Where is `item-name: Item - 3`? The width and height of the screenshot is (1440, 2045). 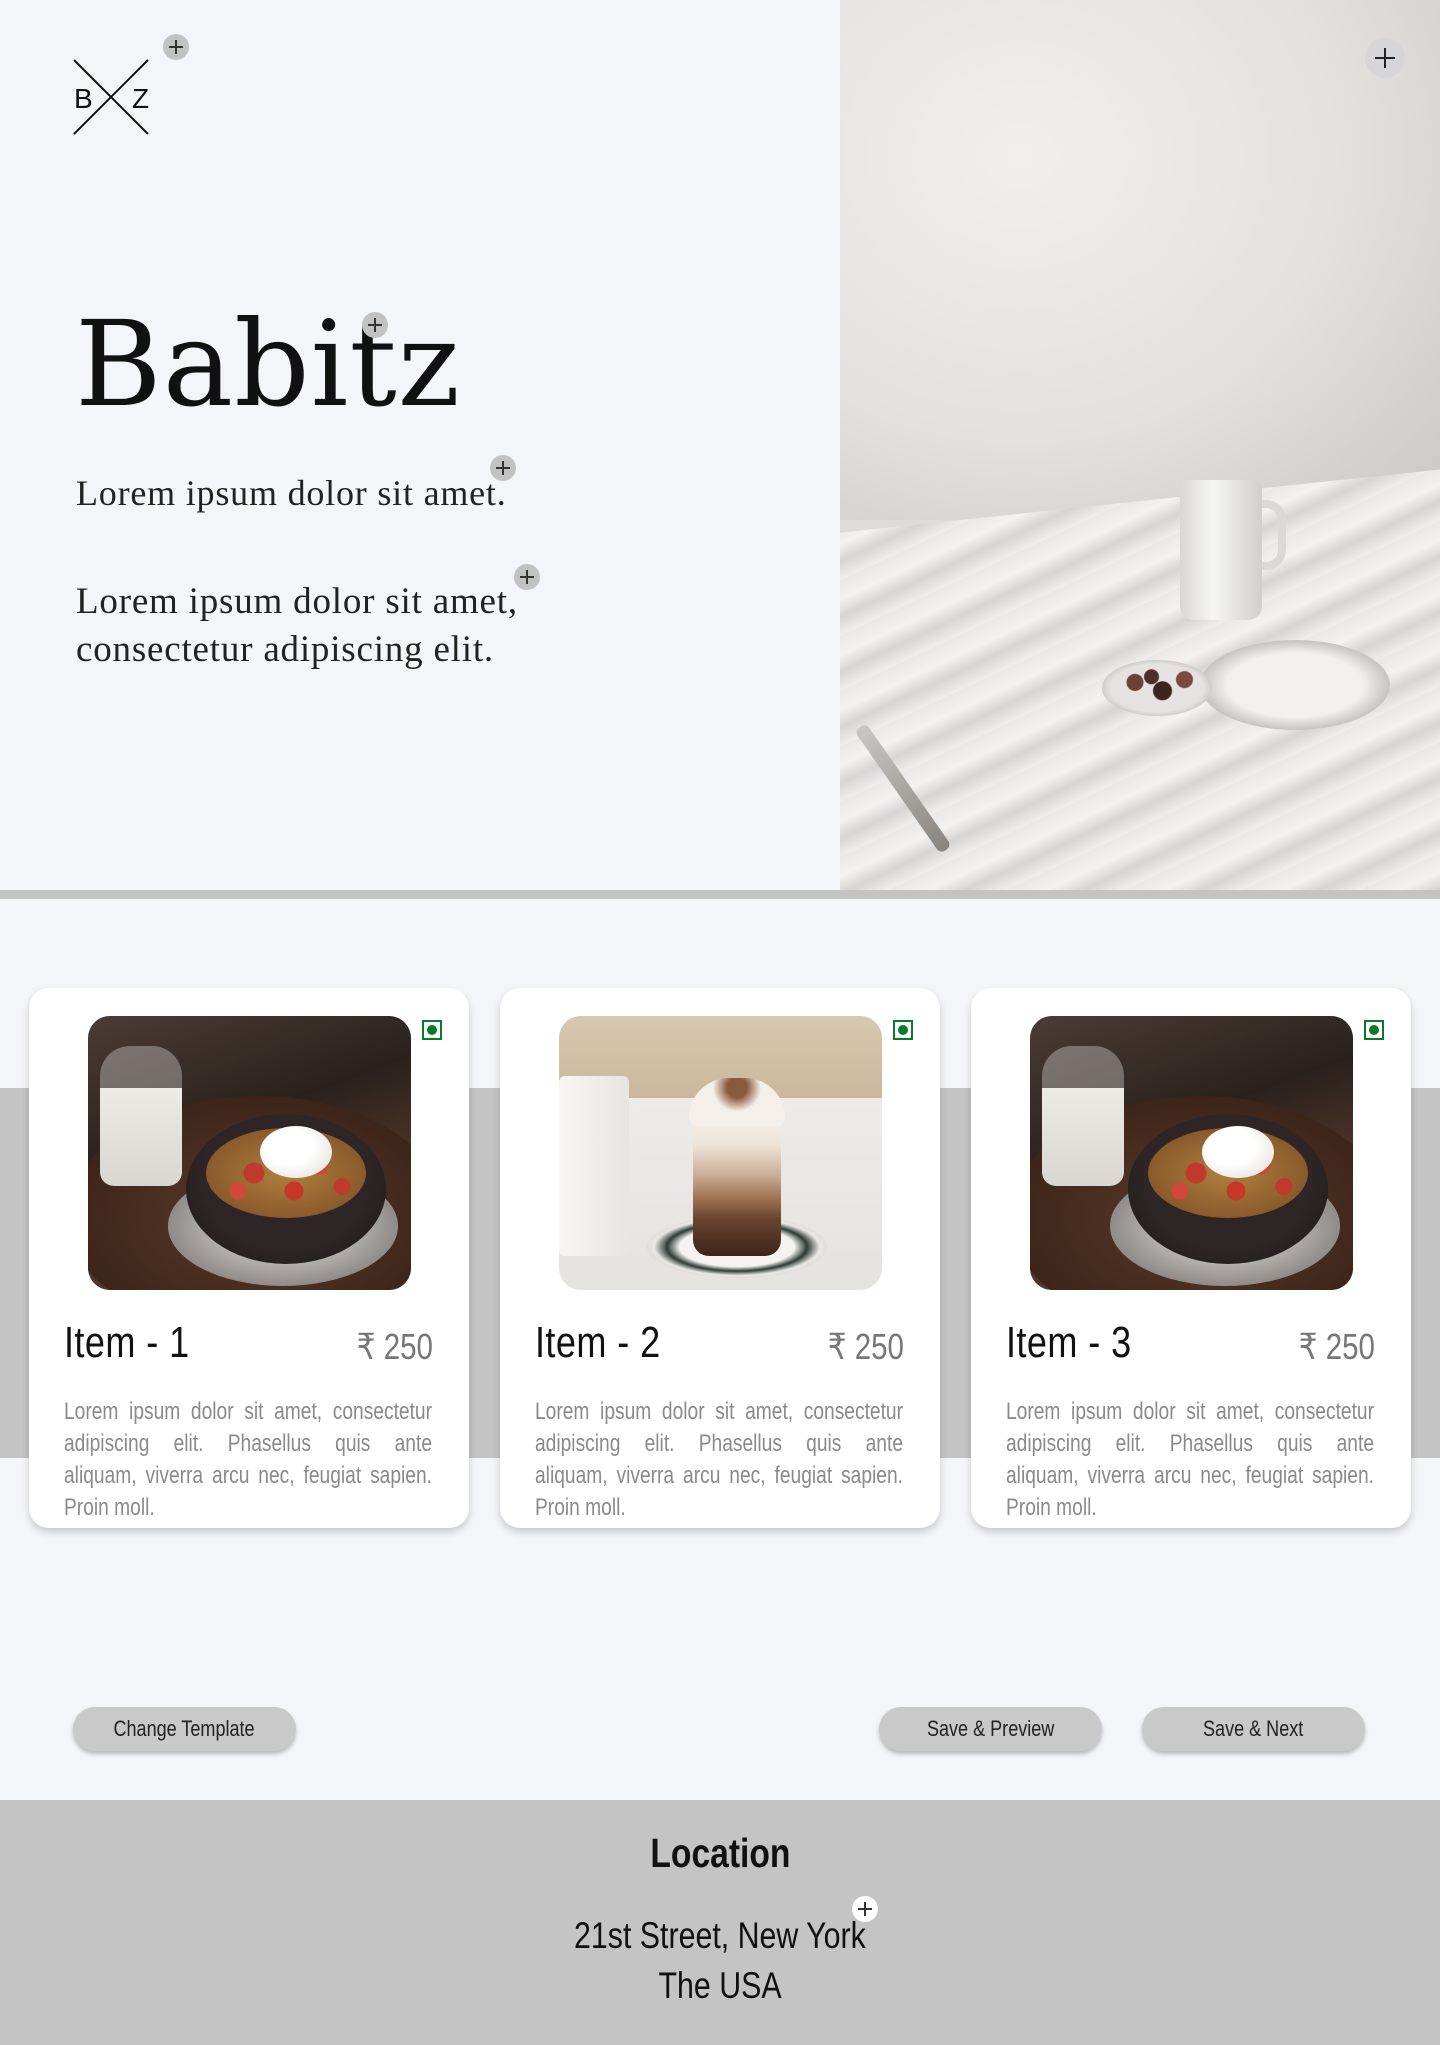
item-name: Item - 3 is located at coordinates (1069, 1342).